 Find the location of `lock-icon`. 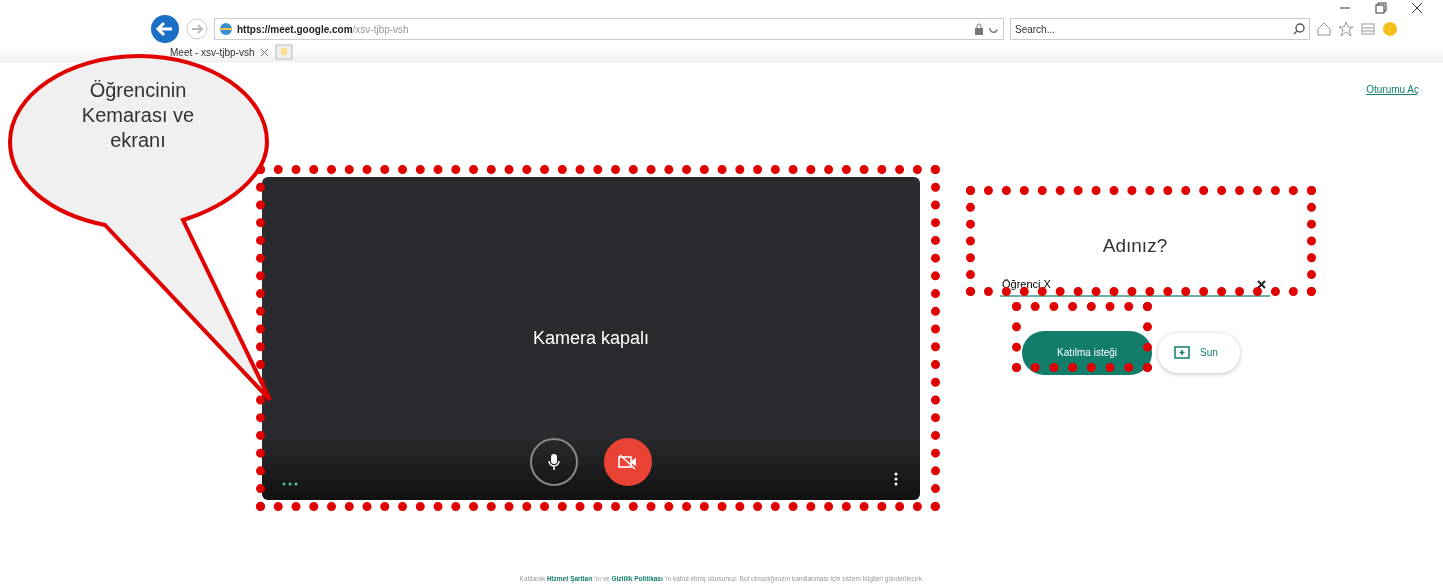

lock-icon is located at coordinates (979, 29).